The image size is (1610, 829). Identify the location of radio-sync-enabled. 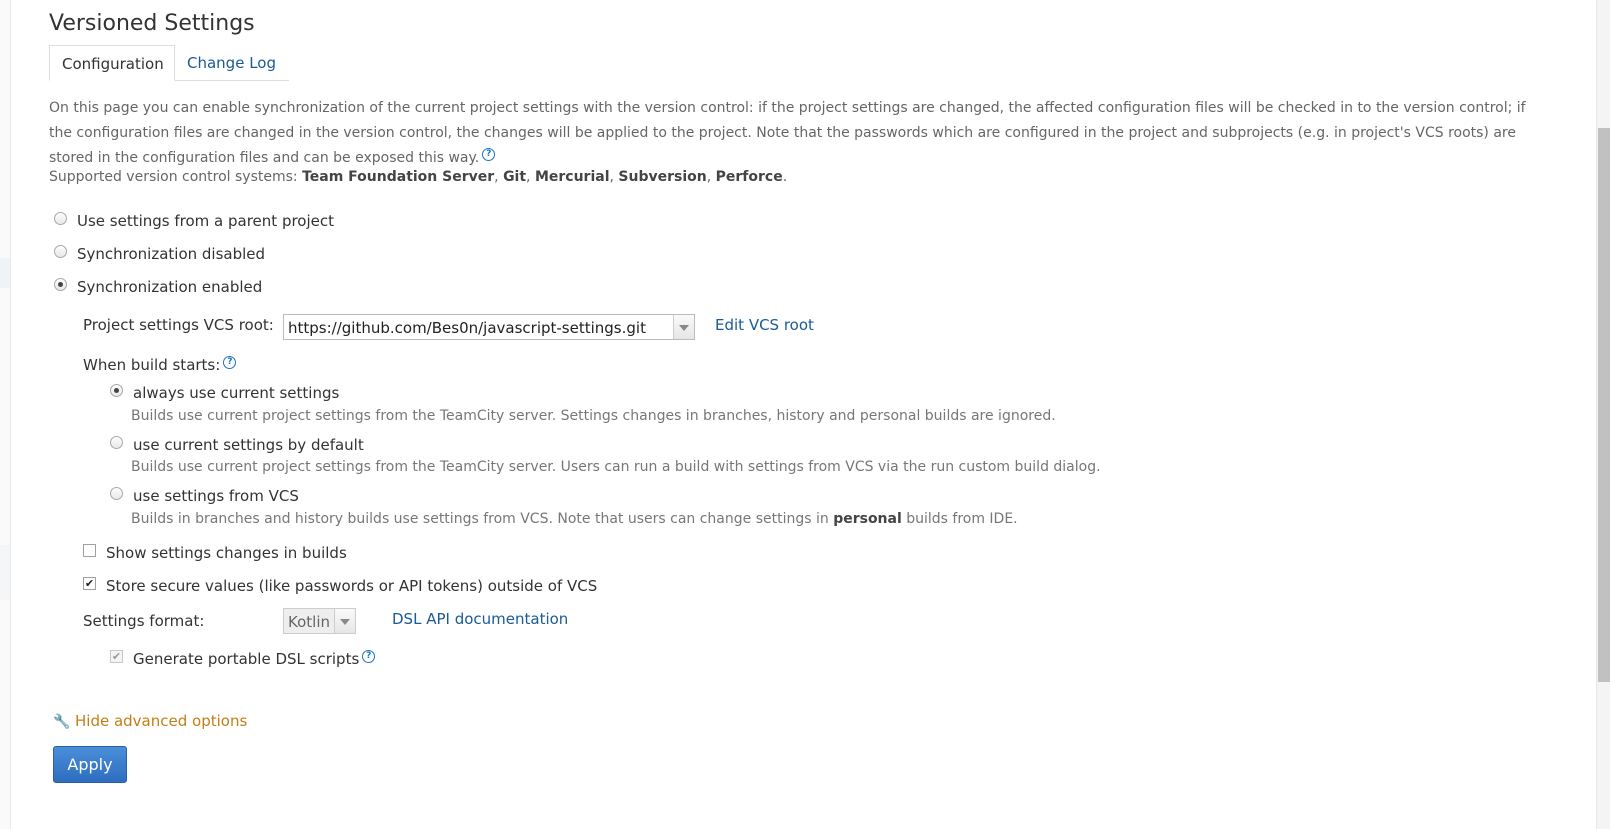
(60, 284).